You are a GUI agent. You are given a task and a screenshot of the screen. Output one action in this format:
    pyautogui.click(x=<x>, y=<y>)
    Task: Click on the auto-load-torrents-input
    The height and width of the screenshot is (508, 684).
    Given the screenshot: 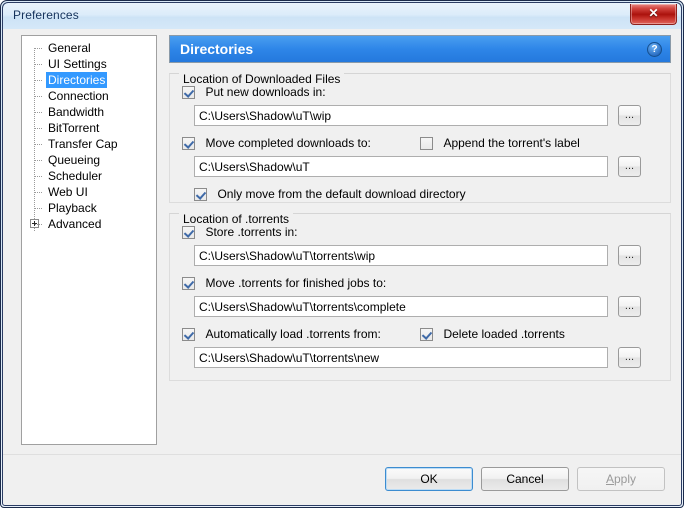 What is the action you would take?
    pyautogui.click(x=401, y=357)
    